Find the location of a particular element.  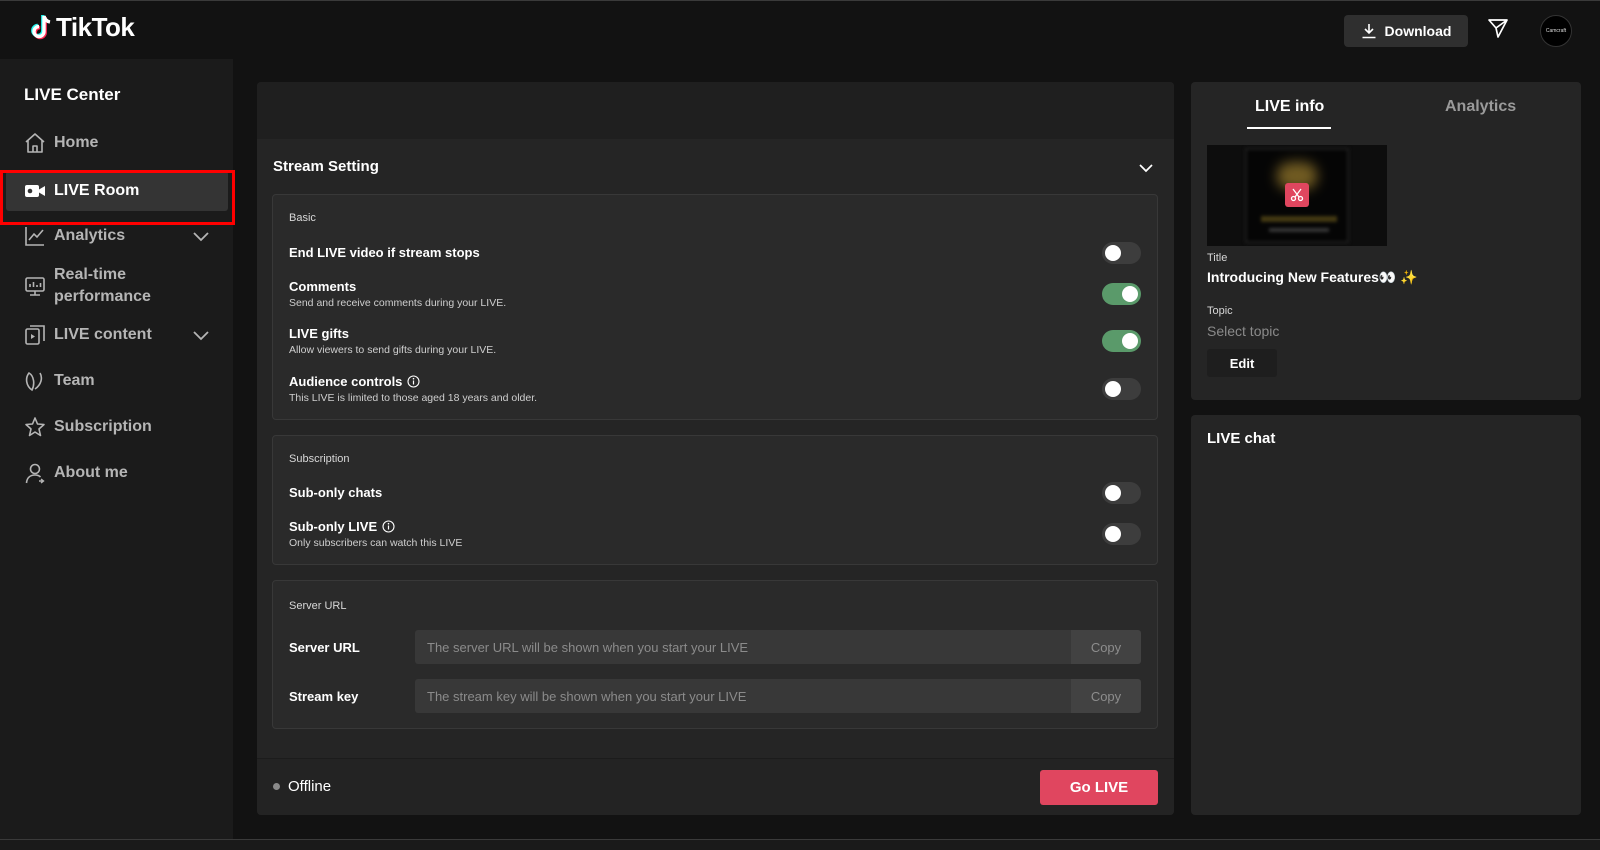

end-live-toggle is located at coordinates (1121, 253).